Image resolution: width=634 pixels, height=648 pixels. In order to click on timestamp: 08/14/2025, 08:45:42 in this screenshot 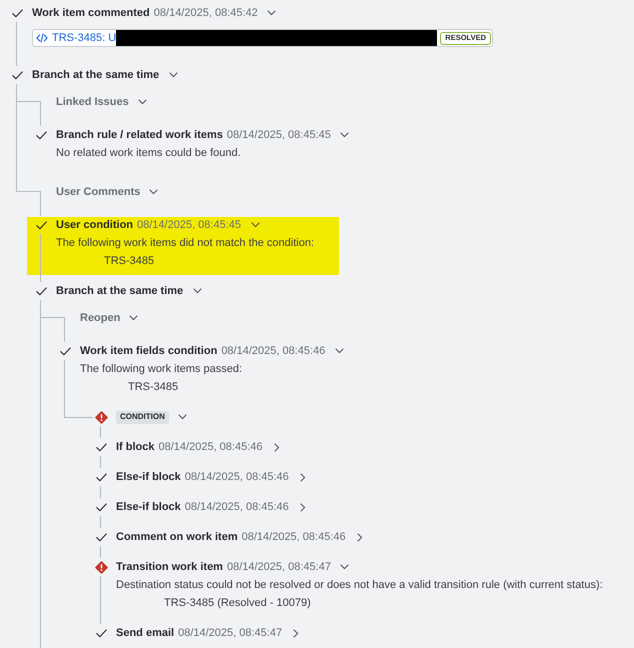, I will do `click(206, 13)`.